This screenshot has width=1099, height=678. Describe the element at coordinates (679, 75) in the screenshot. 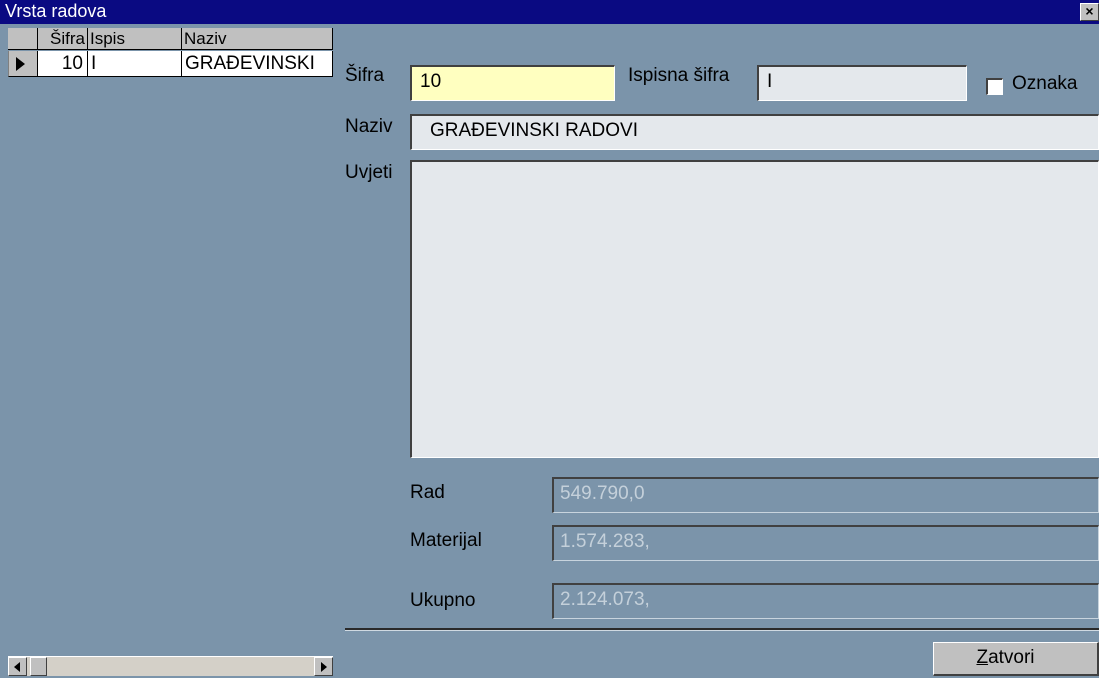

I see `ispisna-sifra-label: Ispisna šifra` at that location.